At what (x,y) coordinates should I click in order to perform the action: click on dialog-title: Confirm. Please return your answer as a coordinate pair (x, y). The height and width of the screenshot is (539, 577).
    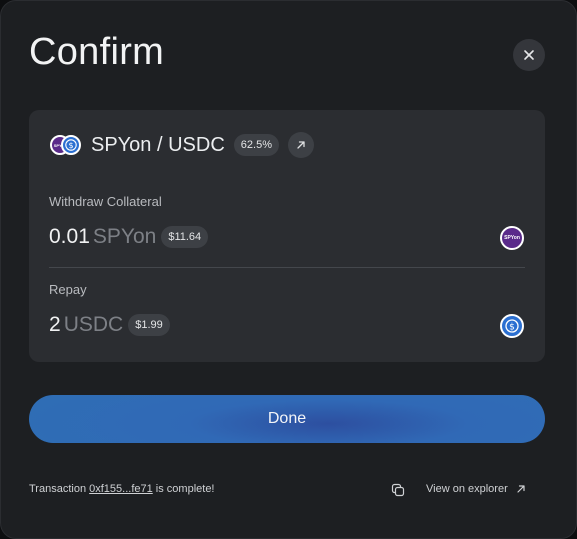
    Looking at the image, I should click on (97, 52).